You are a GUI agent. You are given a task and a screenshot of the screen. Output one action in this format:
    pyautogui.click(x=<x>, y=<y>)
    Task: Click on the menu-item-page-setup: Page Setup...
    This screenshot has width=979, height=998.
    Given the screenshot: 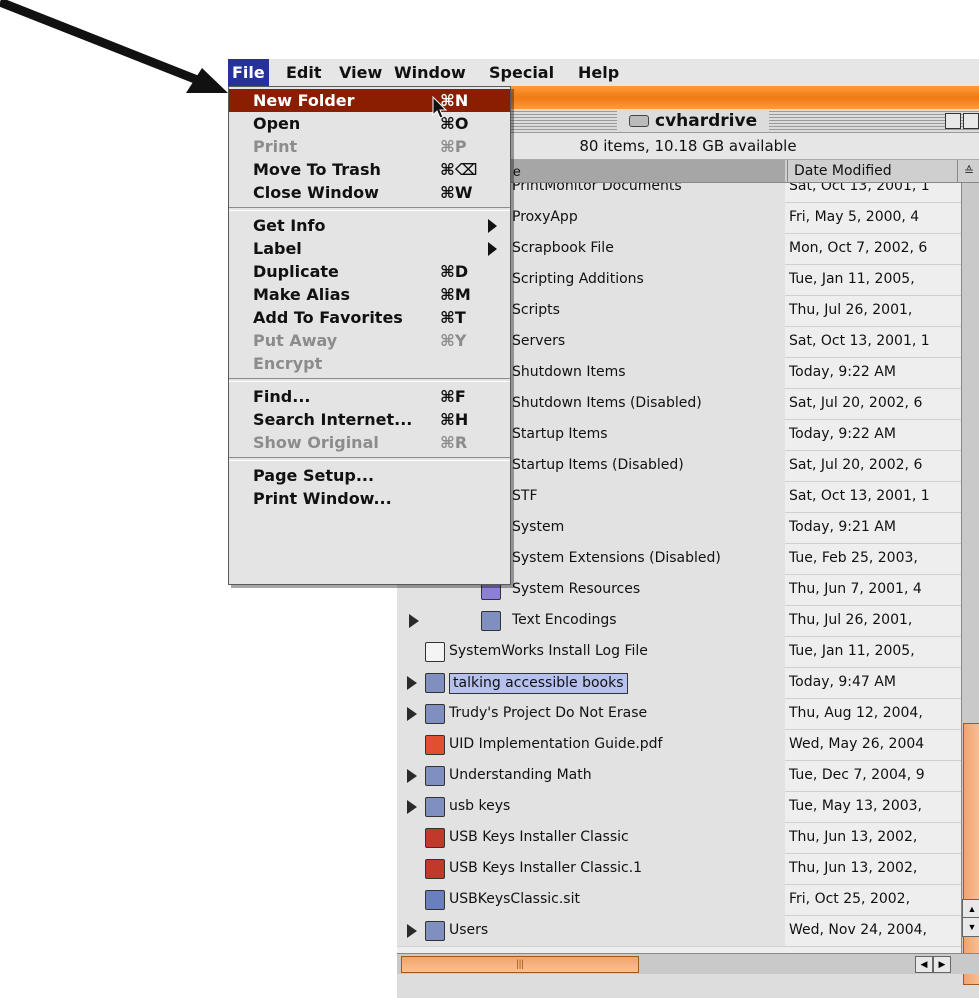 What is the action you would take?
    pyautogui.click(x=369, y=475)
    